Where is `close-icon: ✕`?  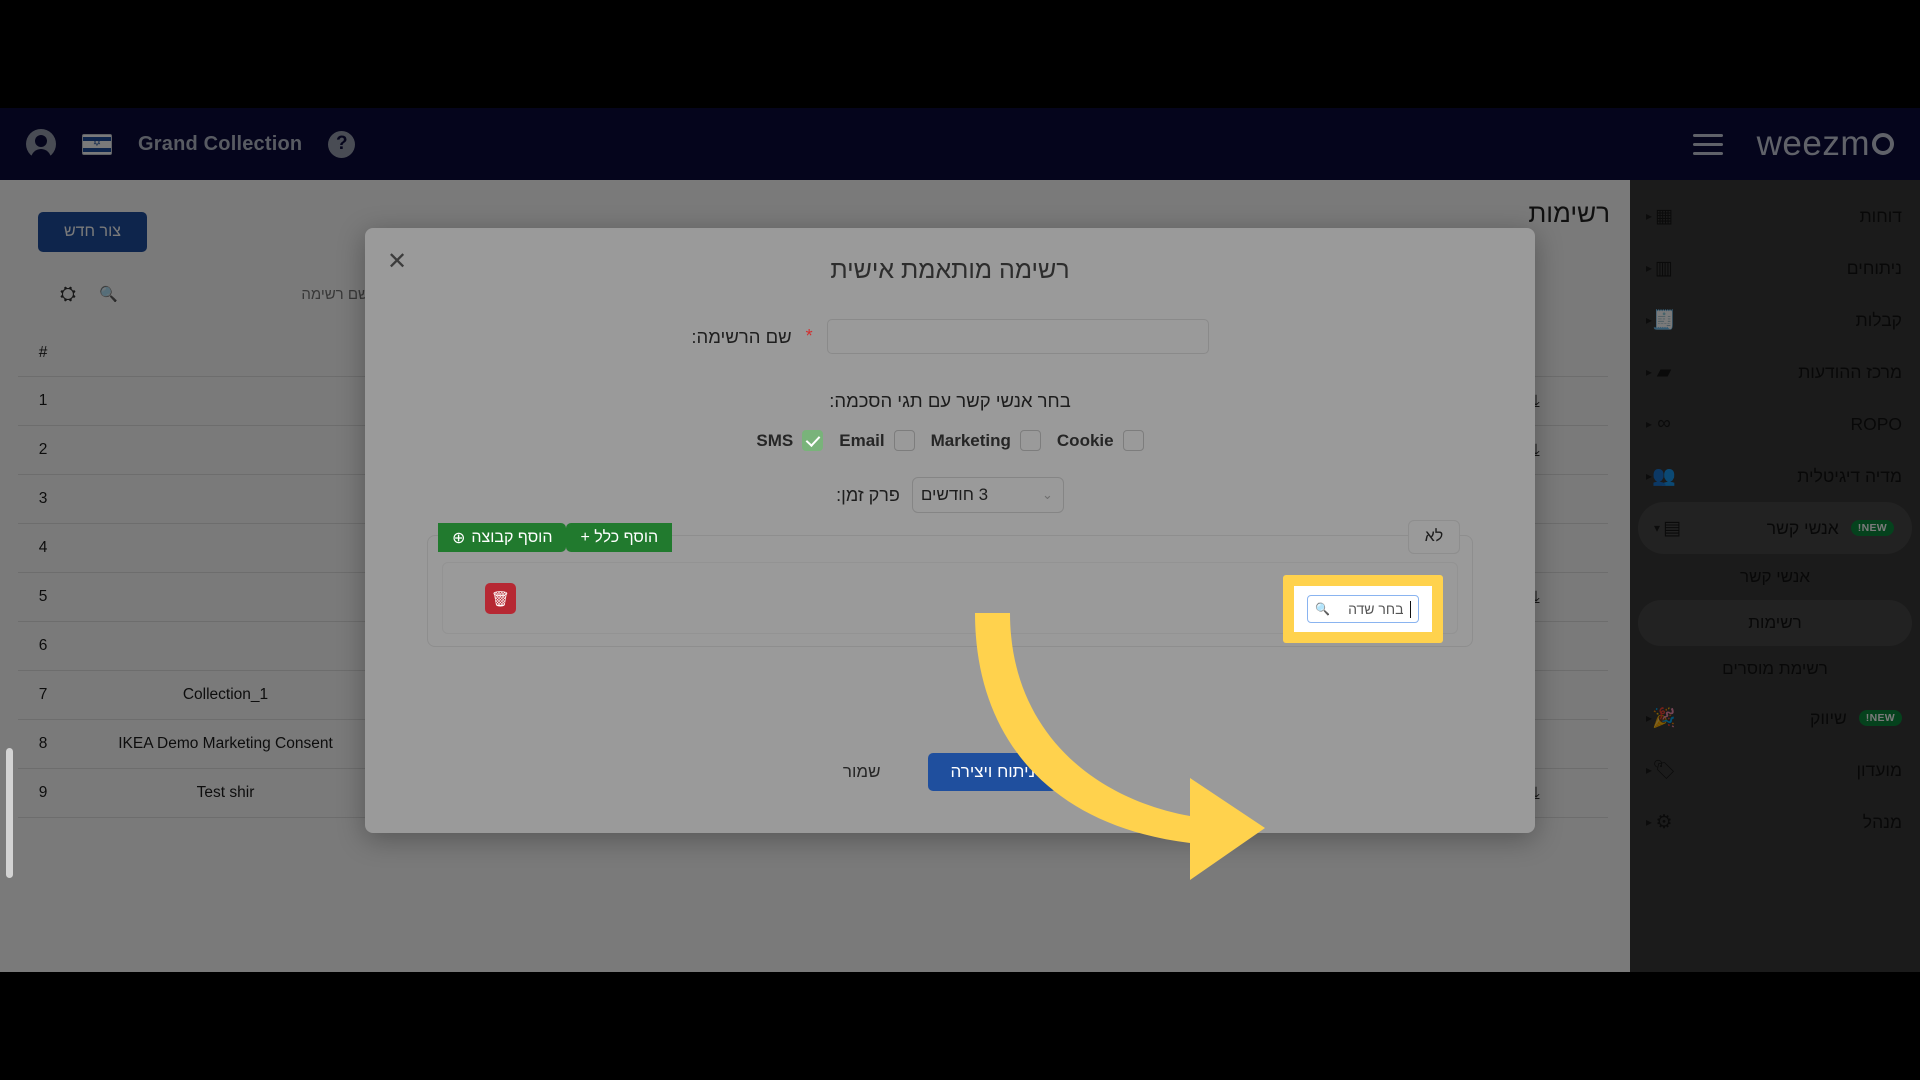 close-icon: ✕ is located at coordinates (397, 262).